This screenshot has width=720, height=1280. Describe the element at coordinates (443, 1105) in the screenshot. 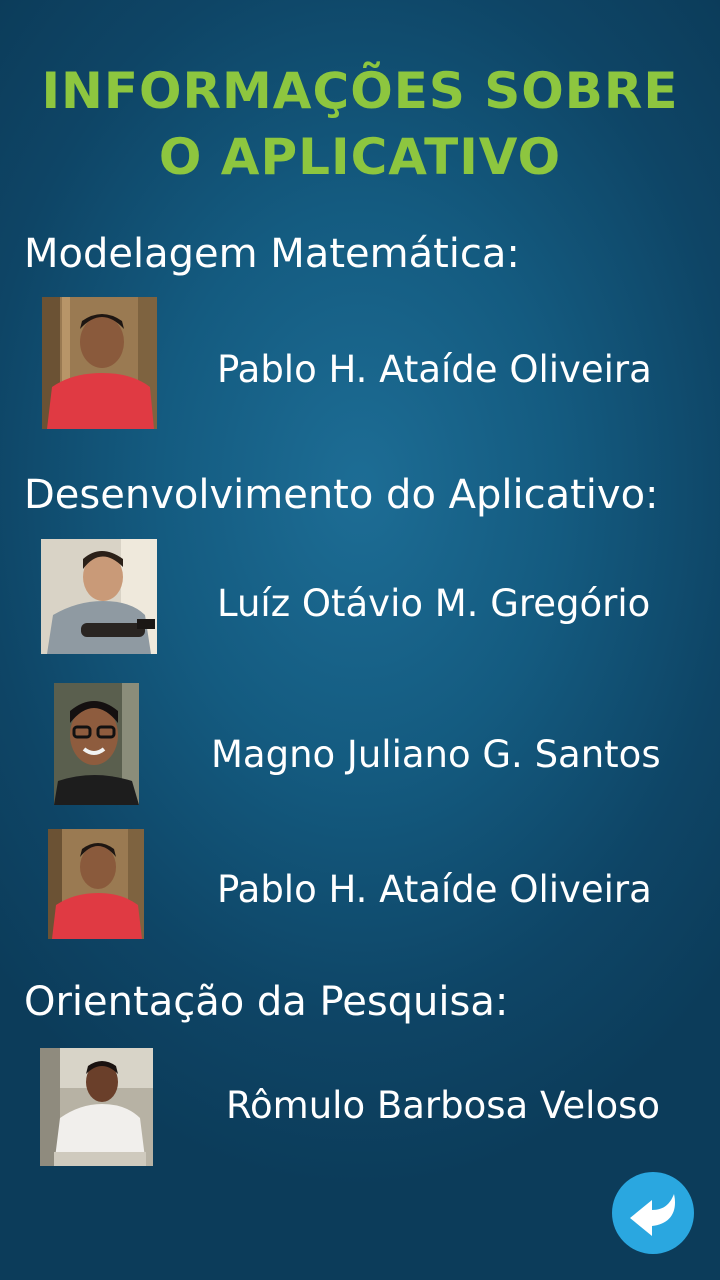

I see `person-name-romulo: Rômulo Barbosa Veloso` at that location.